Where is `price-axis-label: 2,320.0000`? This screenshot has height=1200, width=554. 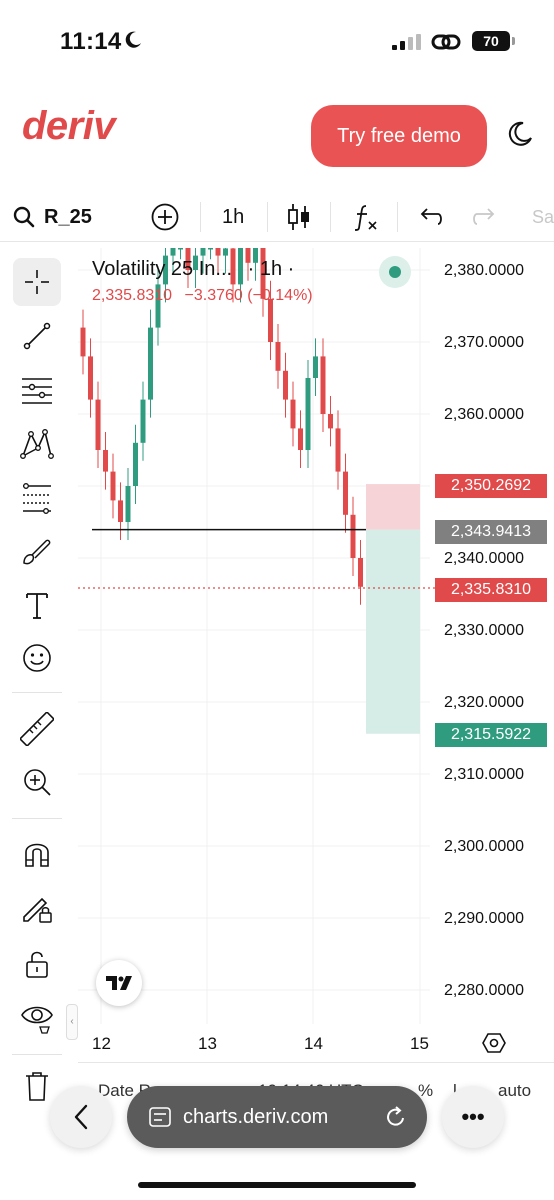 price-axis-label: 2,320.0000 is located at coordinates (484, 702).